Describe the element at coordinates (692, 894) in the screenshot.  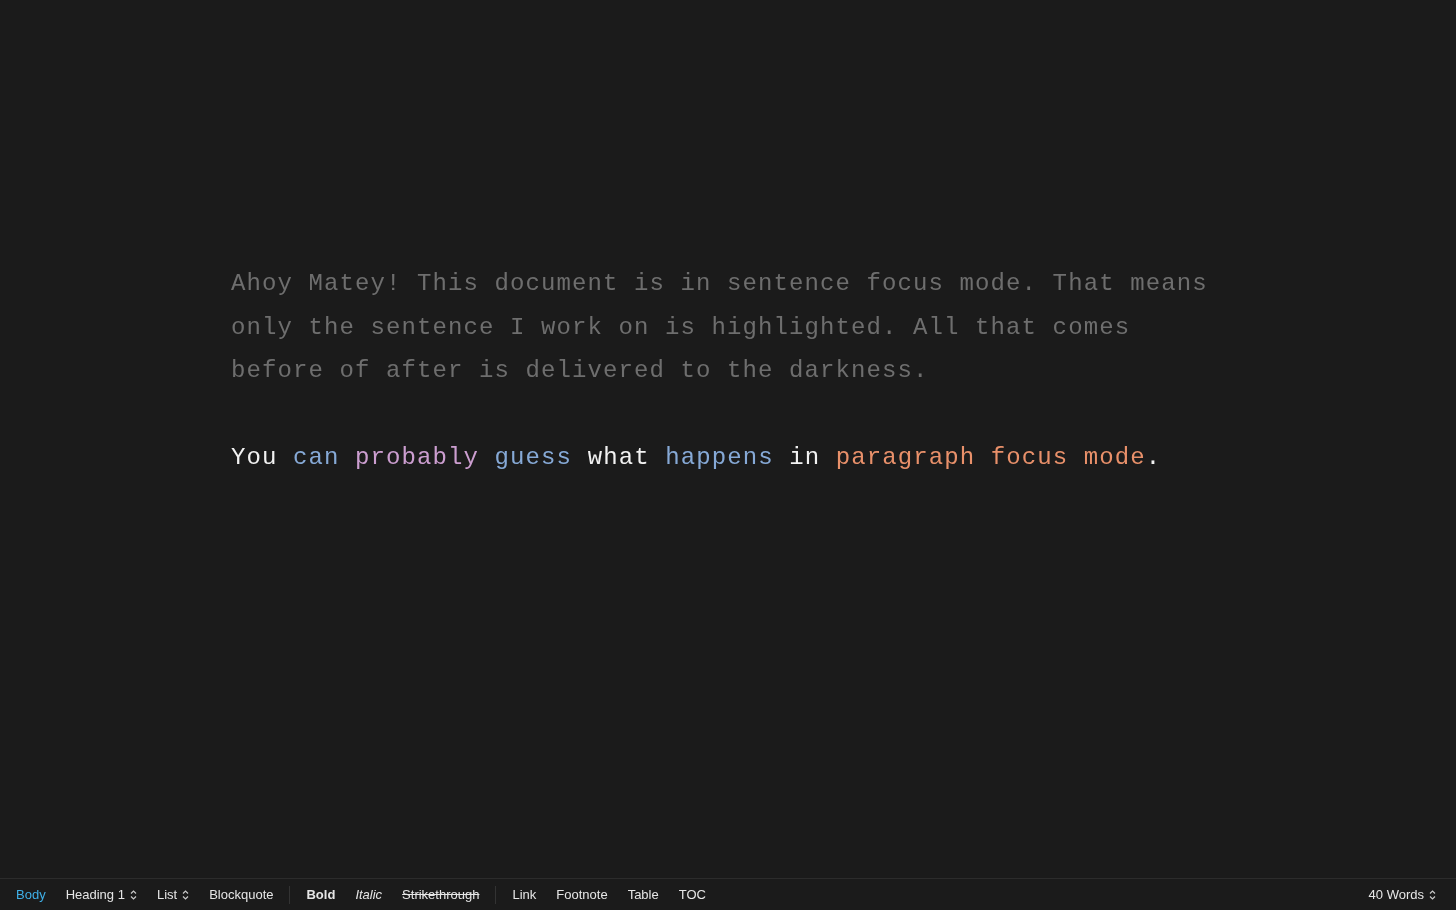
I see `toolbar-button: TOC` at that location.